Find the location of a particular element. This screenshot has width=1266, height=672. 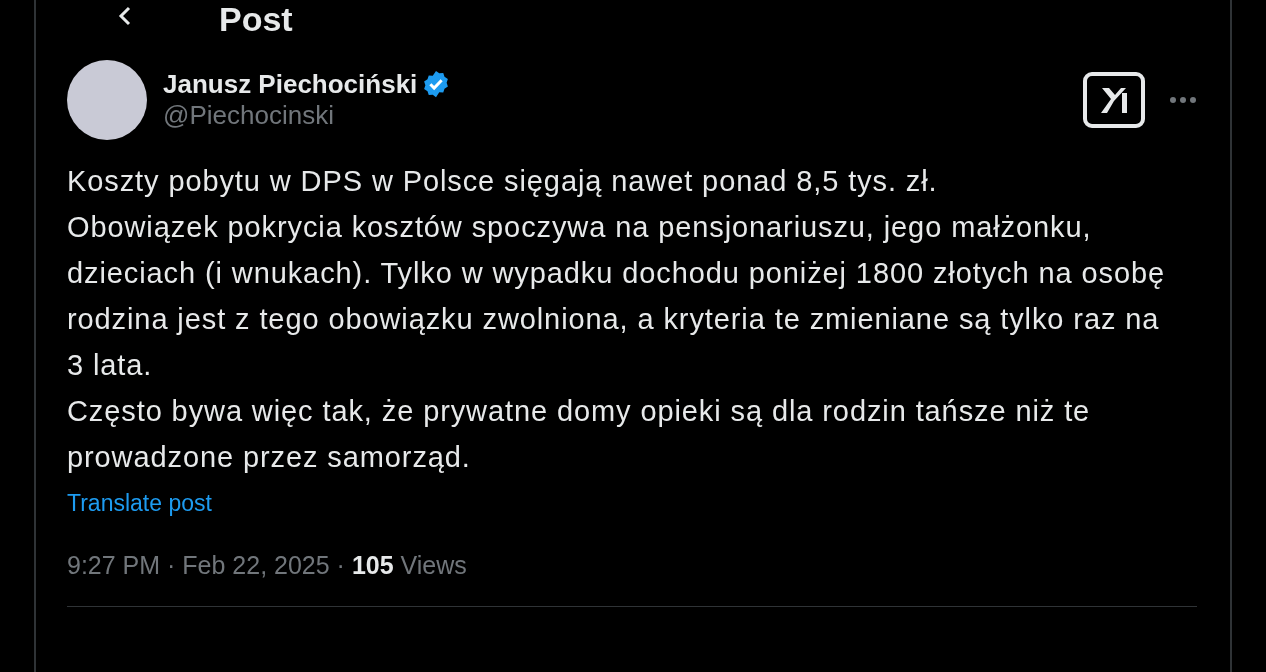

more-options-icon is located at coordinates (1183, 100).